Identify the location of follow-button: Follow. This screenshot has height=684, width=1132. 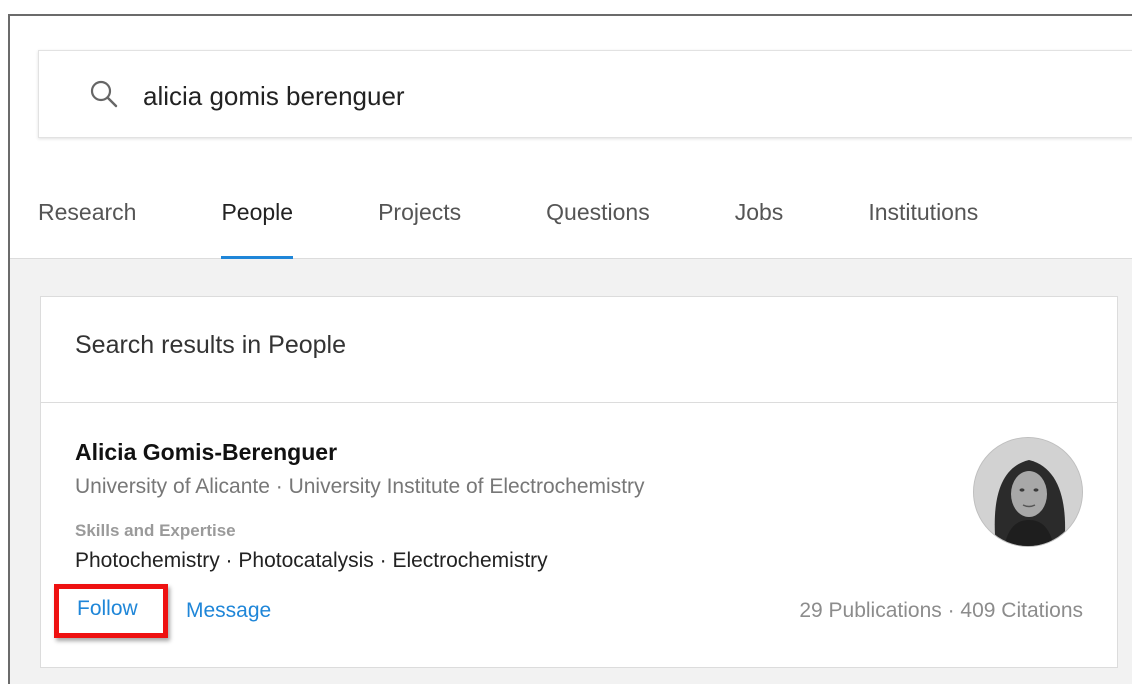
(107, 609).